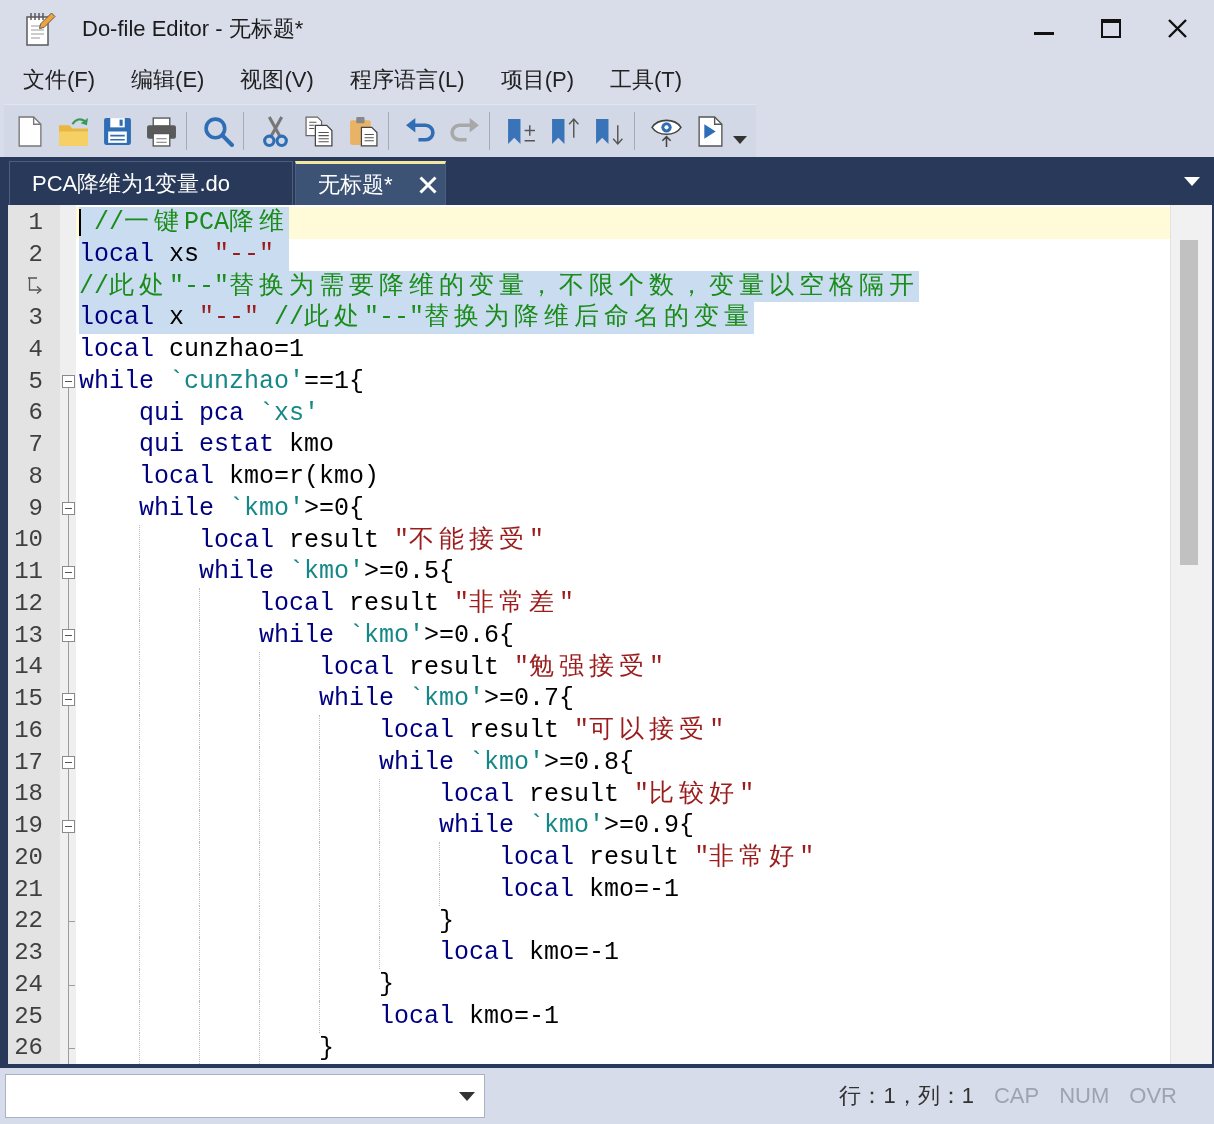  What do you see at coordinates (35, 222) in the screenshot?
I see `line-number: 1` at bounding box center [35, 222].